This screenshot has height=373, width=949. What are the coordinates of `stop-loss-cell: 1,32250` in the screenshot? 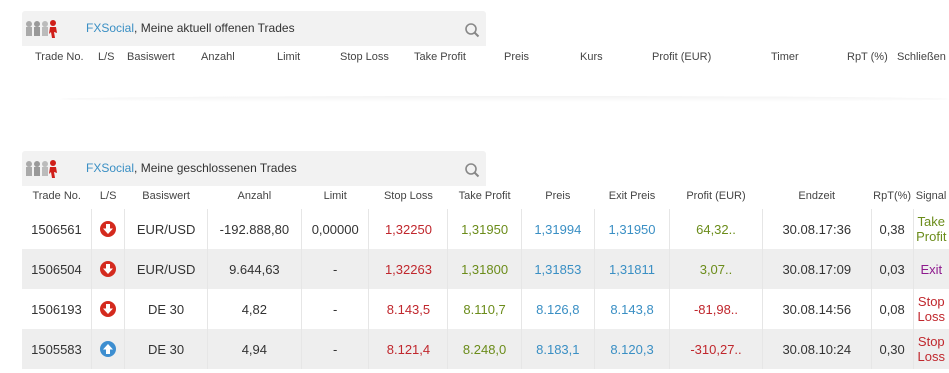 It's located at (408, 229).